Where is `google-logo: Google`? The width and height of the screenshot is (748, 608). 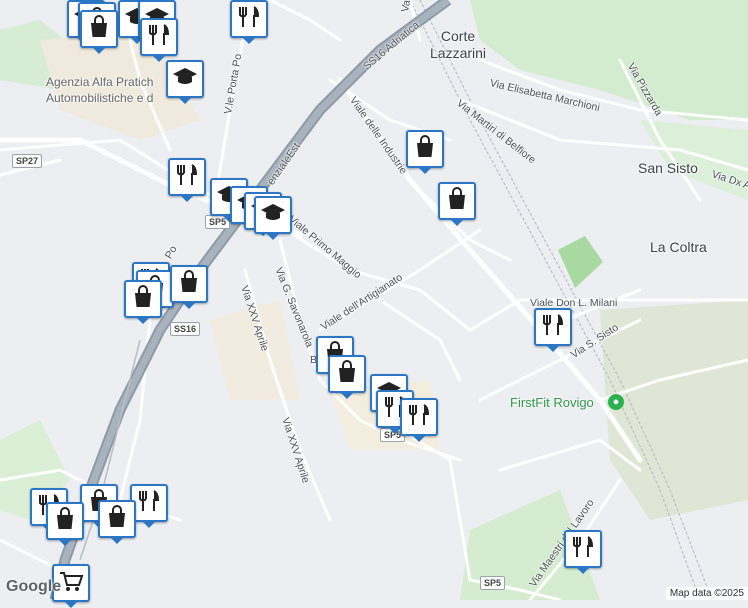 google-logo: Google is located at coordinates (34, 586).